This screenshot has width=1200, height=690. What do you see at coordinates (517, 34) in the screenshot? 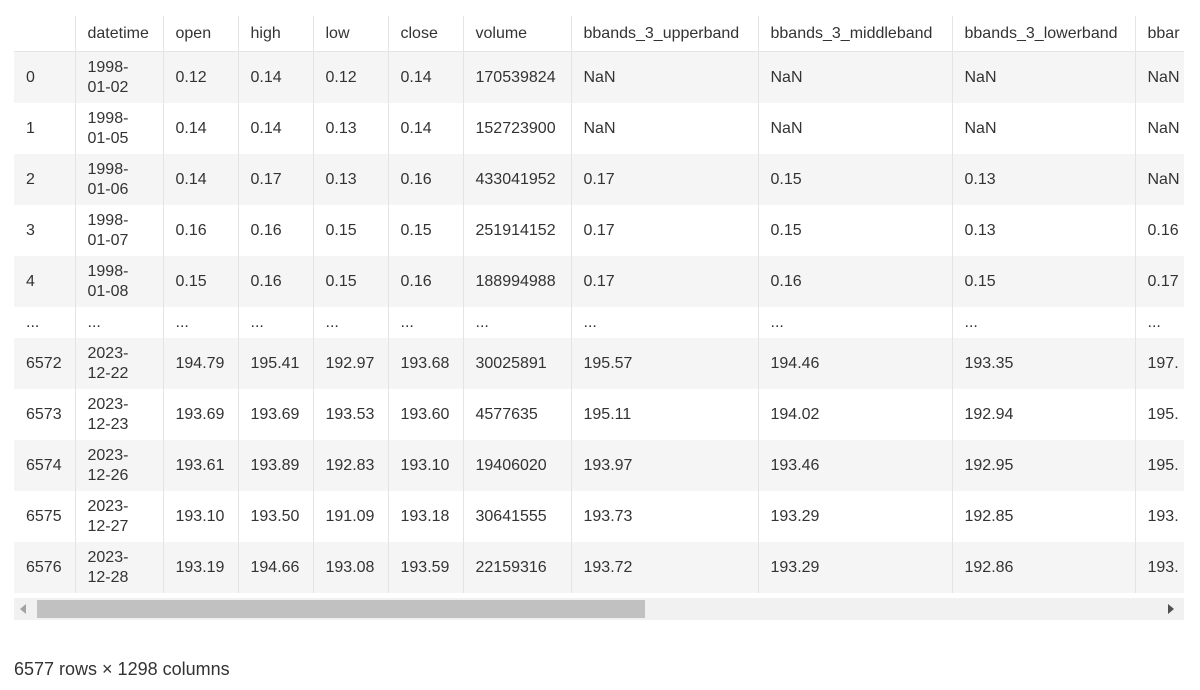
I see `column-header: volume` at bounding box center [517, 34].